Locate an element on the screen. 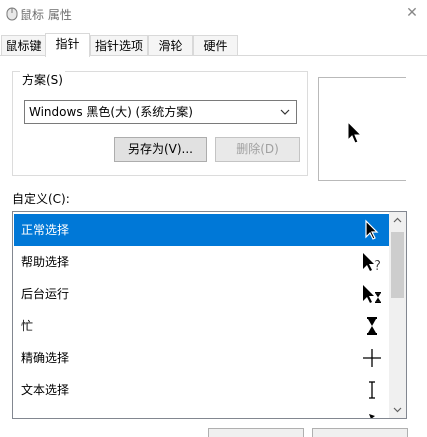  customize-label: 自定义(C): is located at coordinates (41, 199).